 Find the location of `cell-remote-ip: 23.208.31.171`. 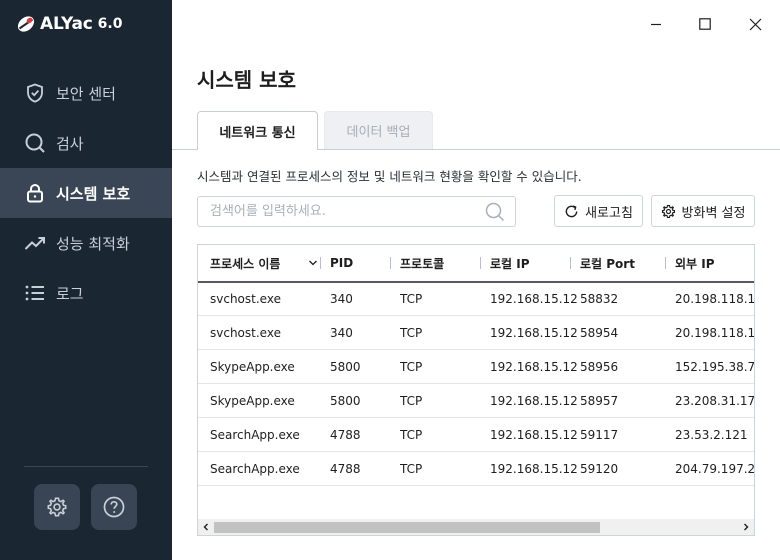

cell-remote-ip: 23.208.31.171 is located at coordinates (715, 400).